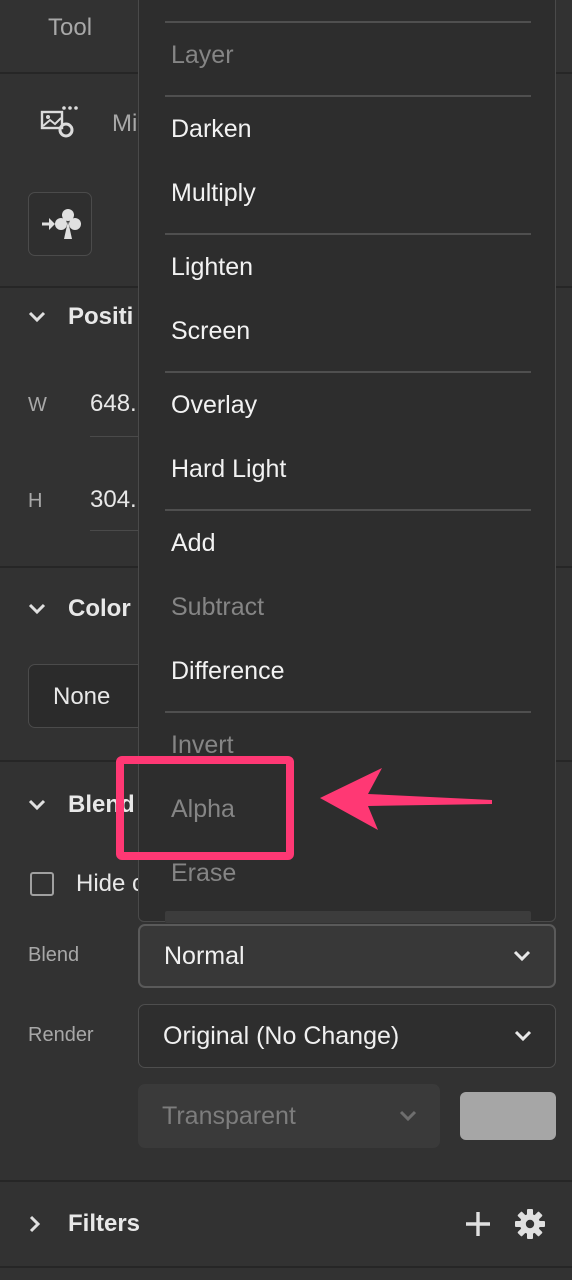 Image resolution: width=572 pixels, height=1280 pixels. What do you see at coordinates (348, 917) in the screenshot?
I see `menu-scroll-indicator` at bounding box center [348, 917].